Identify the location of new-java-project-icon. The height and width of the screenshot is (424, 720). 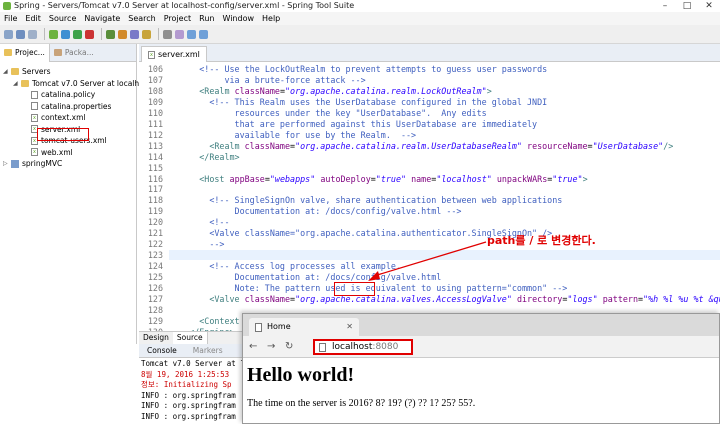
(134, 34).